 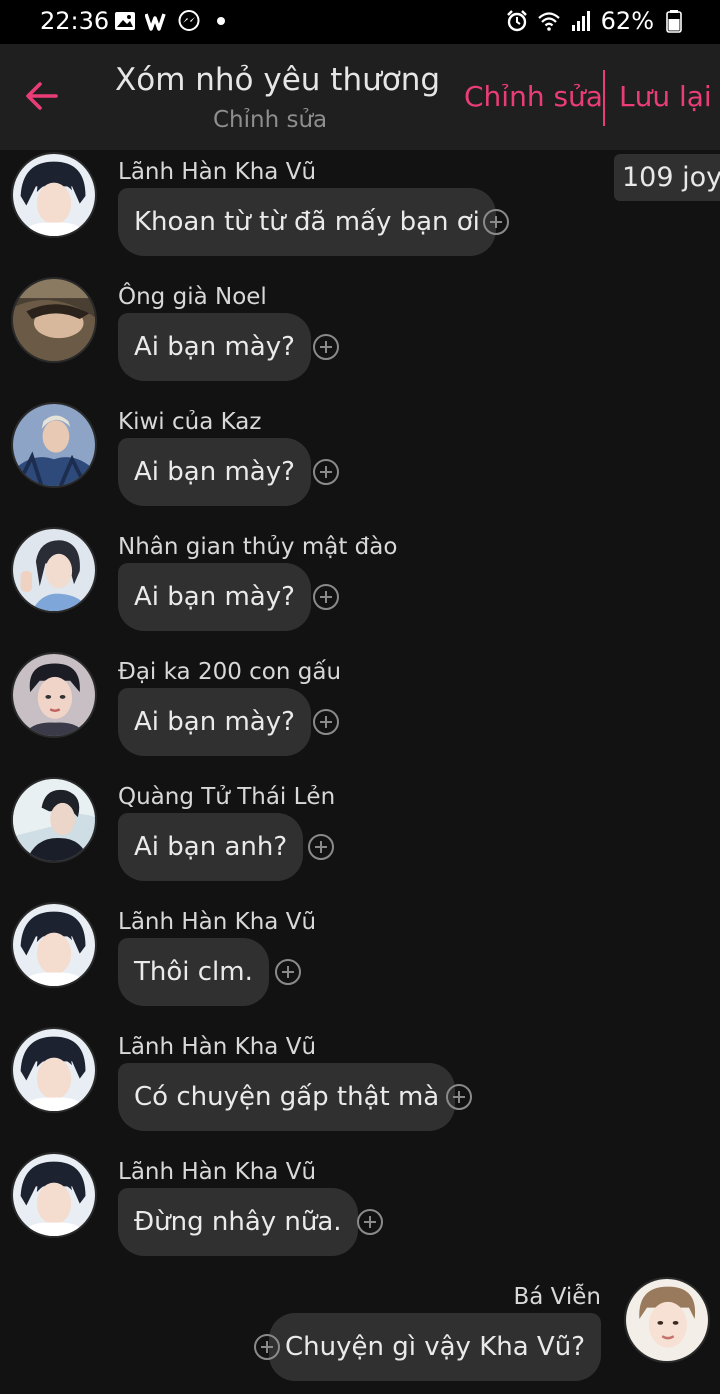 I want to click on signal-icon, so click(x=581, y=21).